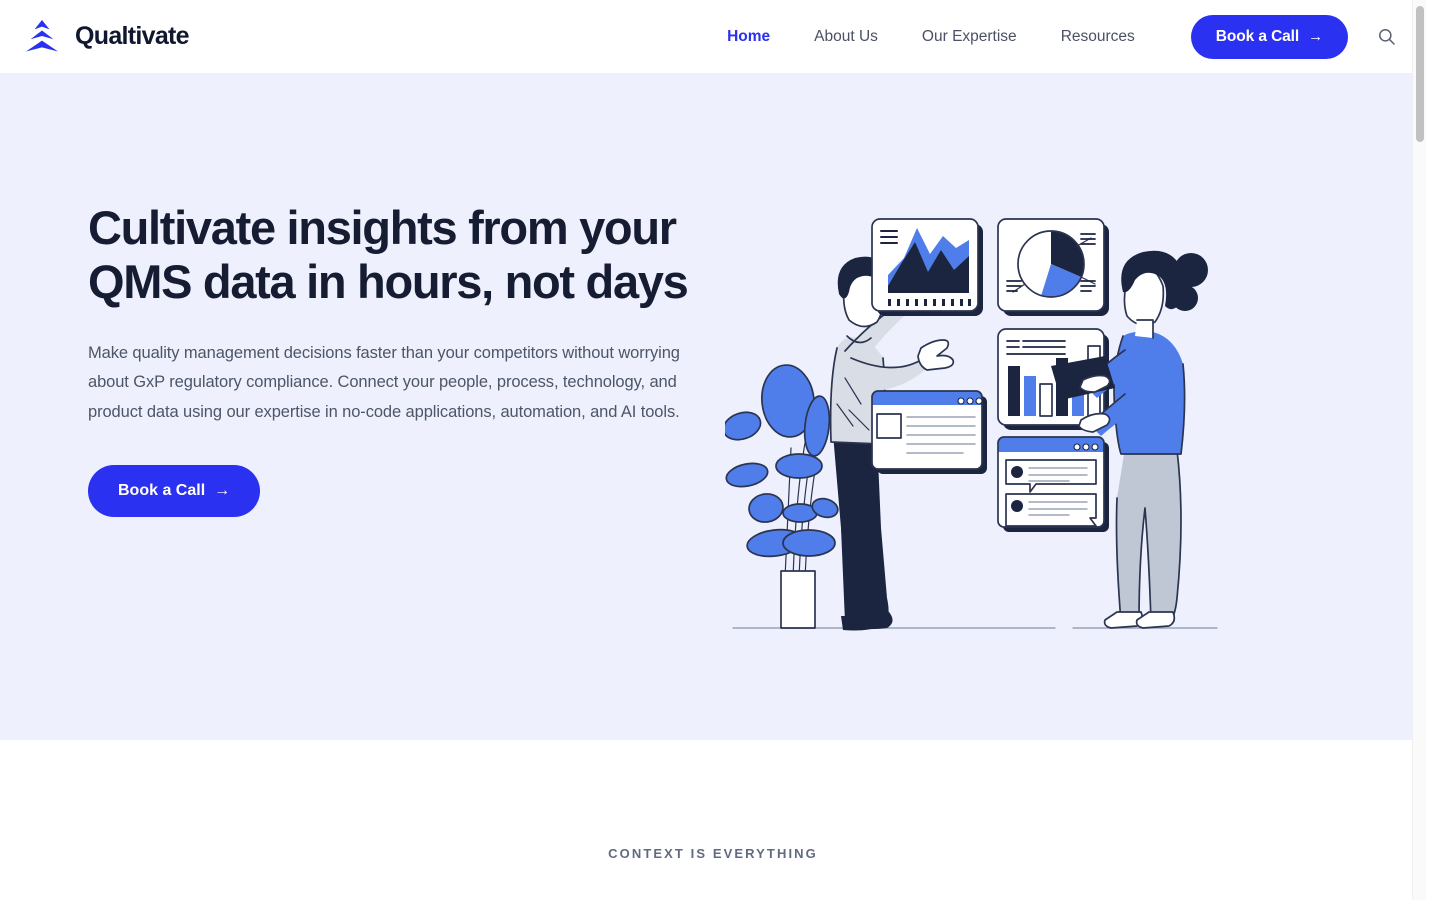 This screenshot has height=900, width=1440. Describe the element at coordinates (748, 37) in the screenshot. I see `nav-item-home: Home` at that location.